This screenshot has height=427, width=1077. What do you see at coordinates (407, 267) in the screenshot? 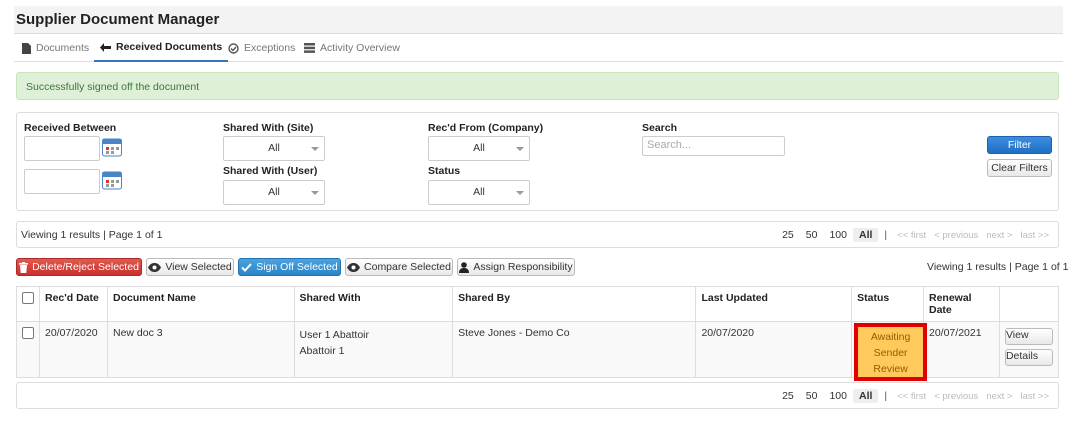
I see `button-label: Compare Selected` at bounding box center [407, 267].